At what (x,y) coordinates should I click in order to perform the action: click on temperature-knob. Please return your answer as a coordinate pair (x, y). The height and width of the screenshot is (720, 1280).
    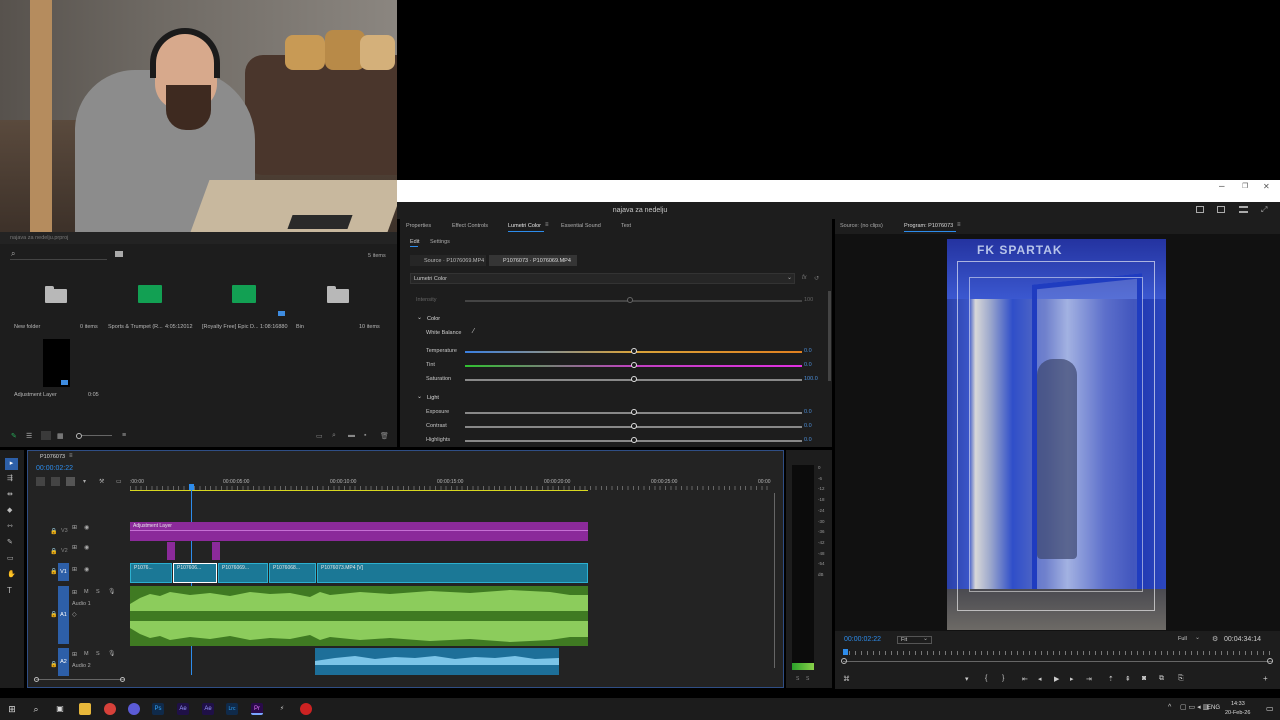
    Looking at the image, I should click on (634, 351).